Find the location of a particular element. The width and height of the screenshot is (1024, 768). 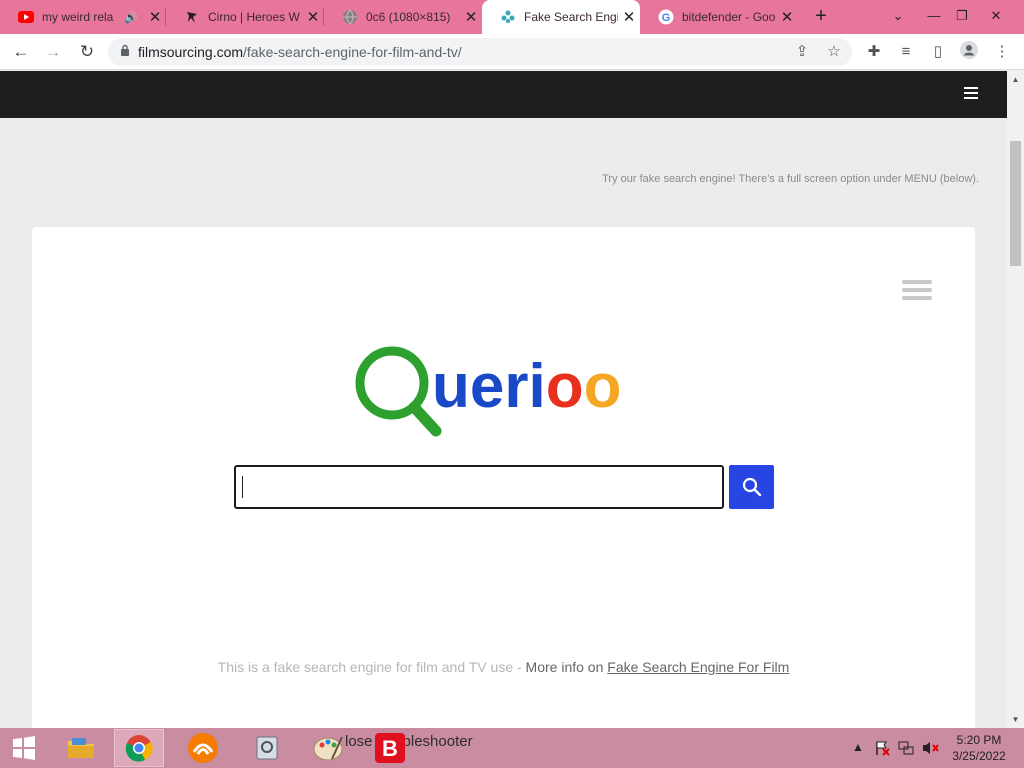

tab-cirno: Cirno | Heroes W ✕ is located at coordinates (245, 17).